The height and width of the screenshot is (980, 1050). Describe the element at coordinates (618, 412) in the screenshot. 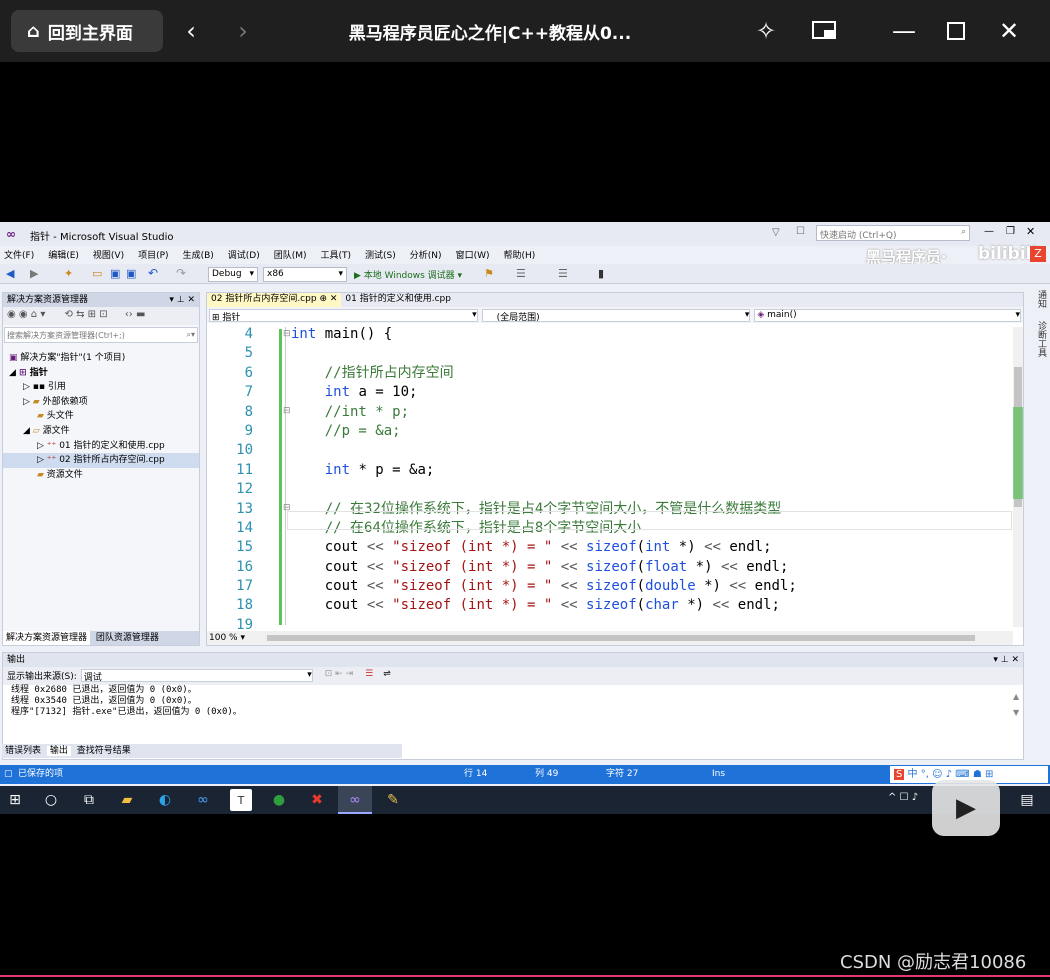

I see `code-line: 8 //int * p;` at that location.